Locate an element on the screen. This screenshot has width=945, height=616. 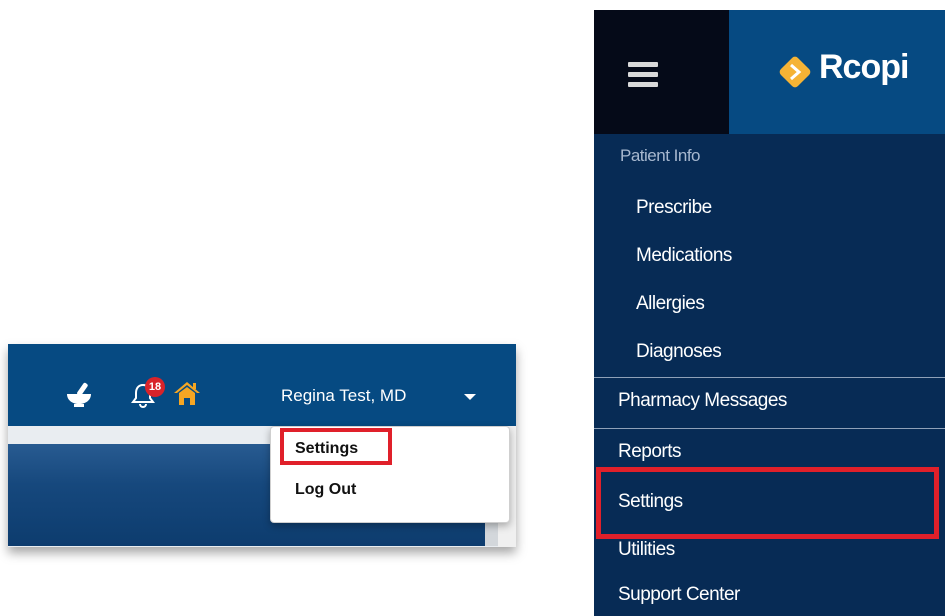
brand-logo-icon is located at coordinates (795, 72).